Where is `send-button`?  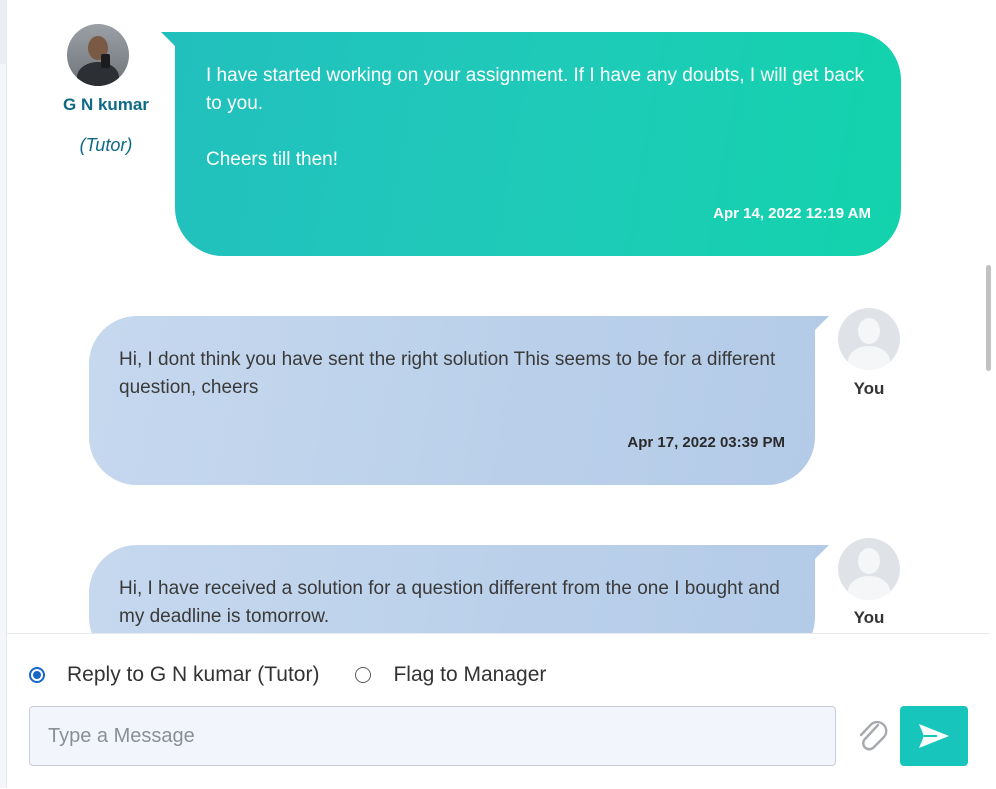
send-button is located at coordinates (934, 736).